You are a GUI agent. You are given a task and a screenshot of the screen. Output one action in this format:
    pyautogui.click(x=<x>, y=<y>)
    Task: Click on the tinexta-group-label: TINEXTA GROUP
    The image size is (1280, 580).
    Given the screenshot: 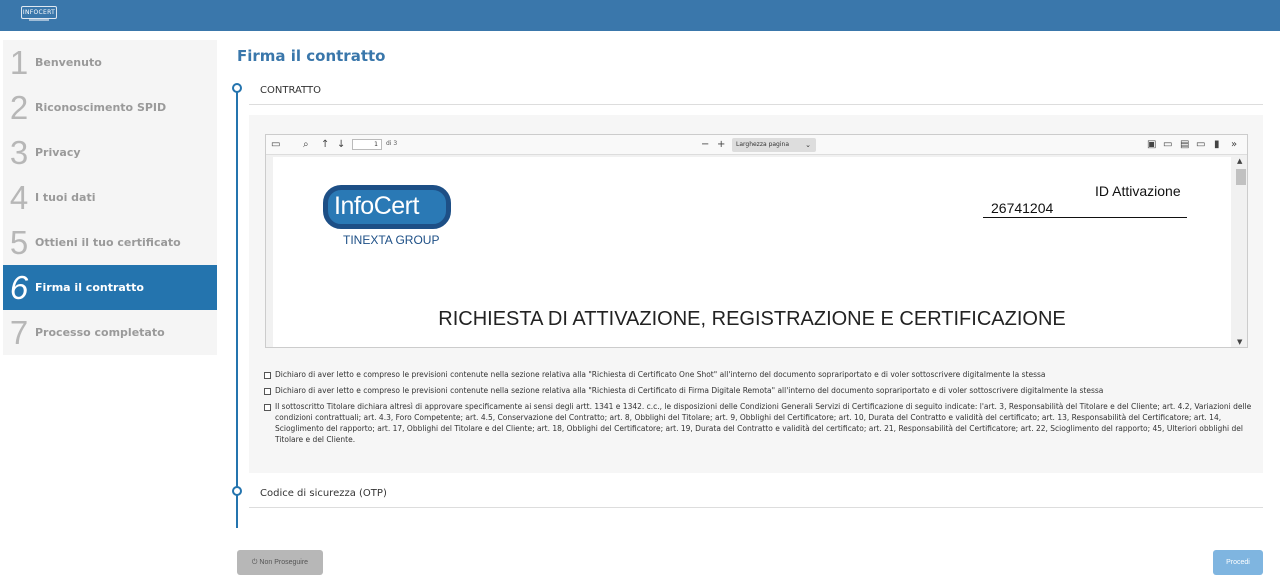 What is the action you would take?
    pyautogui.click(x=391, y=240)
    